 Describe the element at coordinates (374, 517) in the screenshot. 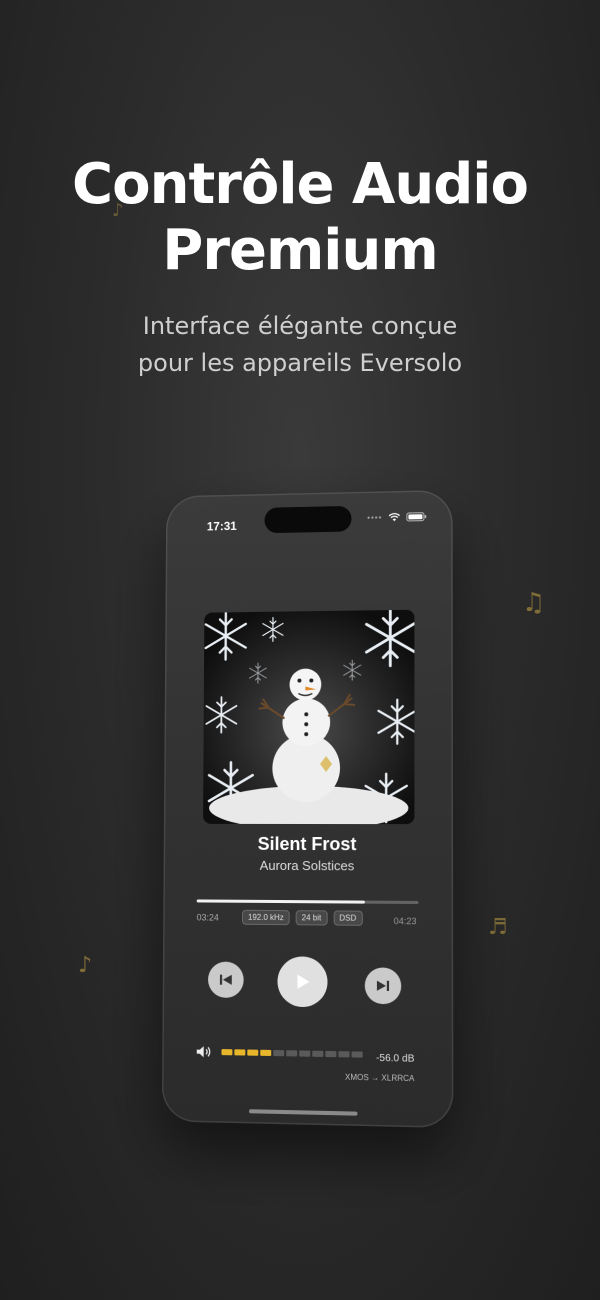

I see `signal-icon: ••••` at that location.